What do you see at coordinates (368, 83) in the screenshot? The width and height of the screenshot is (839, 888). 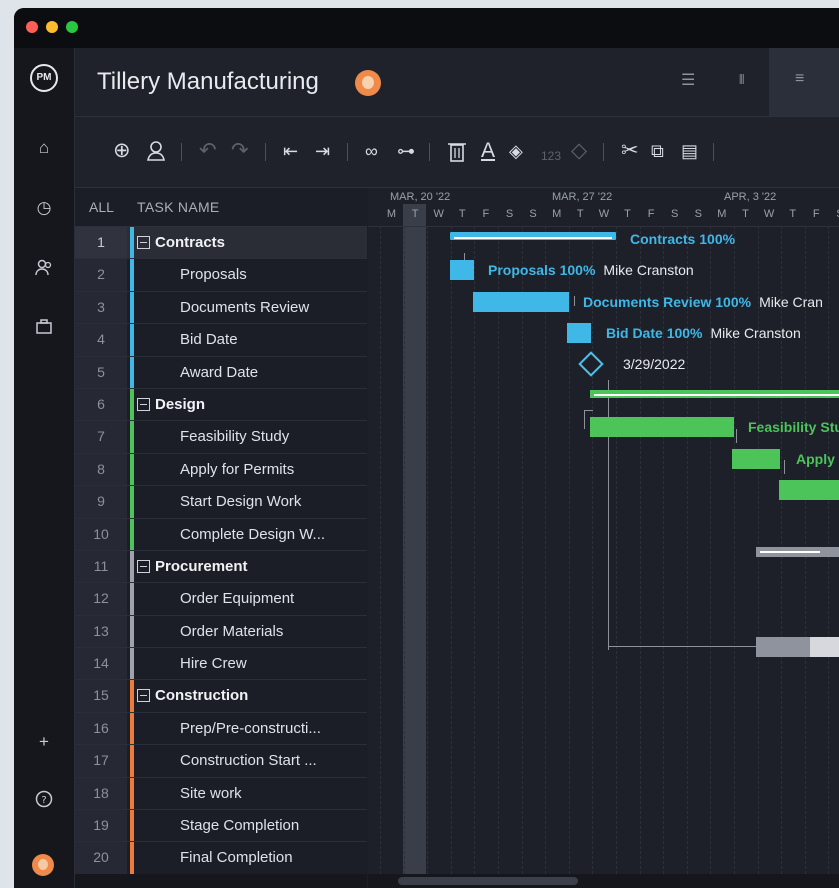 I see `project-owner-avatar` at bounding box center [368, 83].